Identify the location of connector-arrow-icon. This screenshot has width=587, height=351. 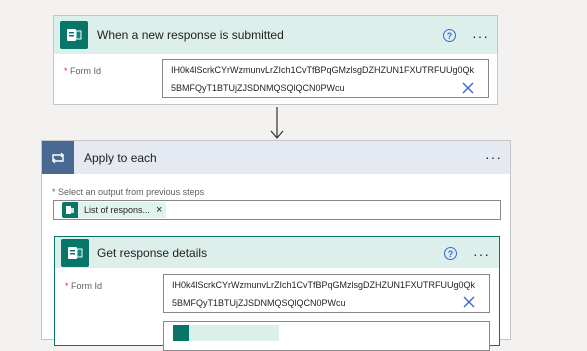
(277, 123).